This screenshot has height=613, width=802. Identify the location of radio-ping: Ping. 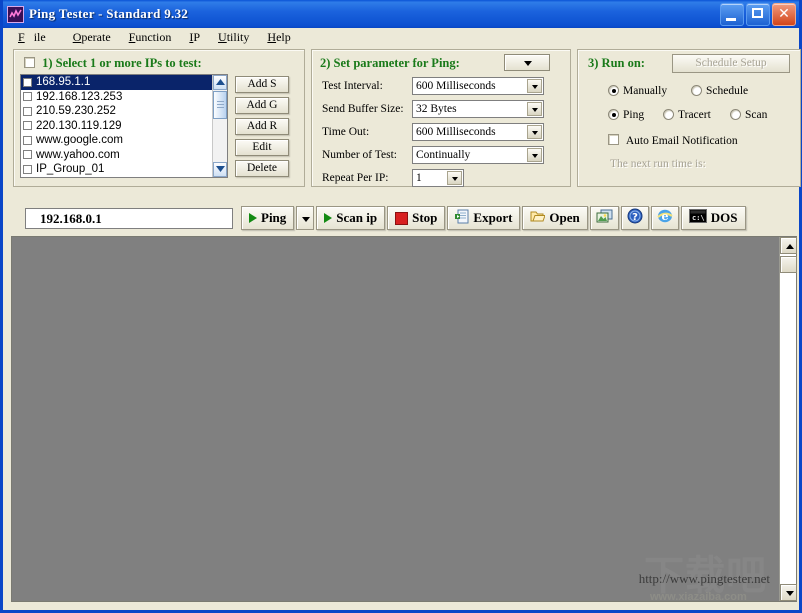
(626, 115).